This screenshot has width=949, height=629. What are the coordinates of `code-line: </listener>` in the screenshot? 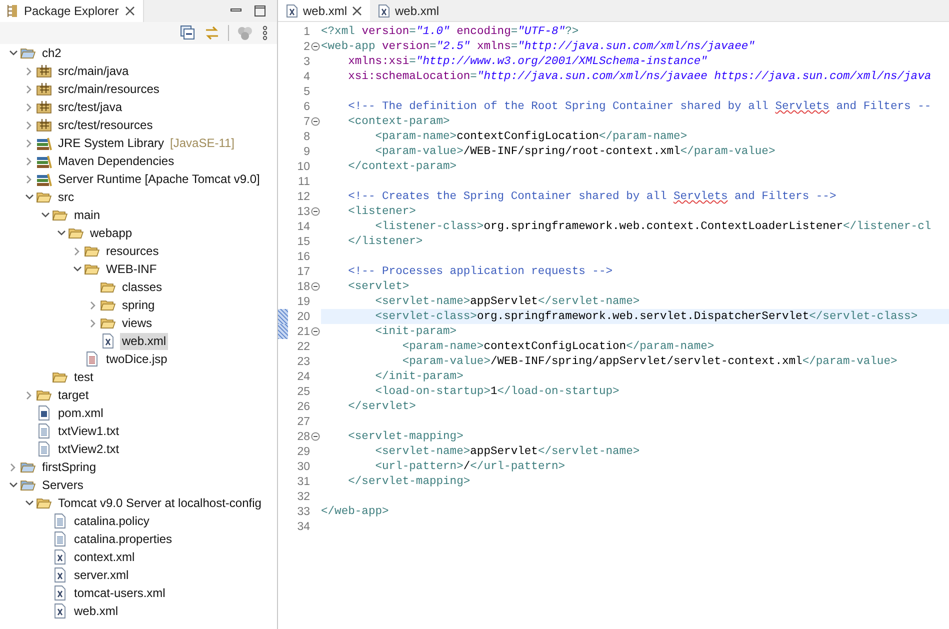 It's located at (385, 242).